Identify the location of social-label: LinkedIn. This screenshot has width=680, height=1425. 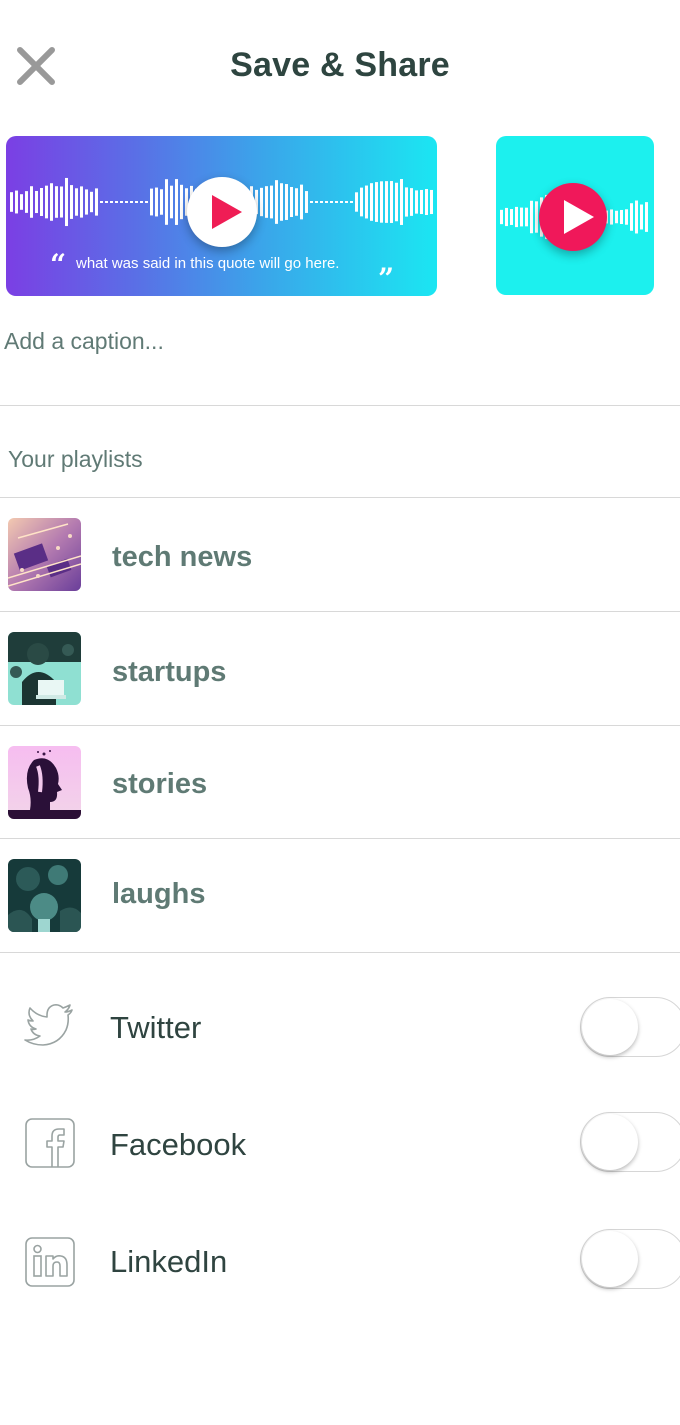
(169, 1261).